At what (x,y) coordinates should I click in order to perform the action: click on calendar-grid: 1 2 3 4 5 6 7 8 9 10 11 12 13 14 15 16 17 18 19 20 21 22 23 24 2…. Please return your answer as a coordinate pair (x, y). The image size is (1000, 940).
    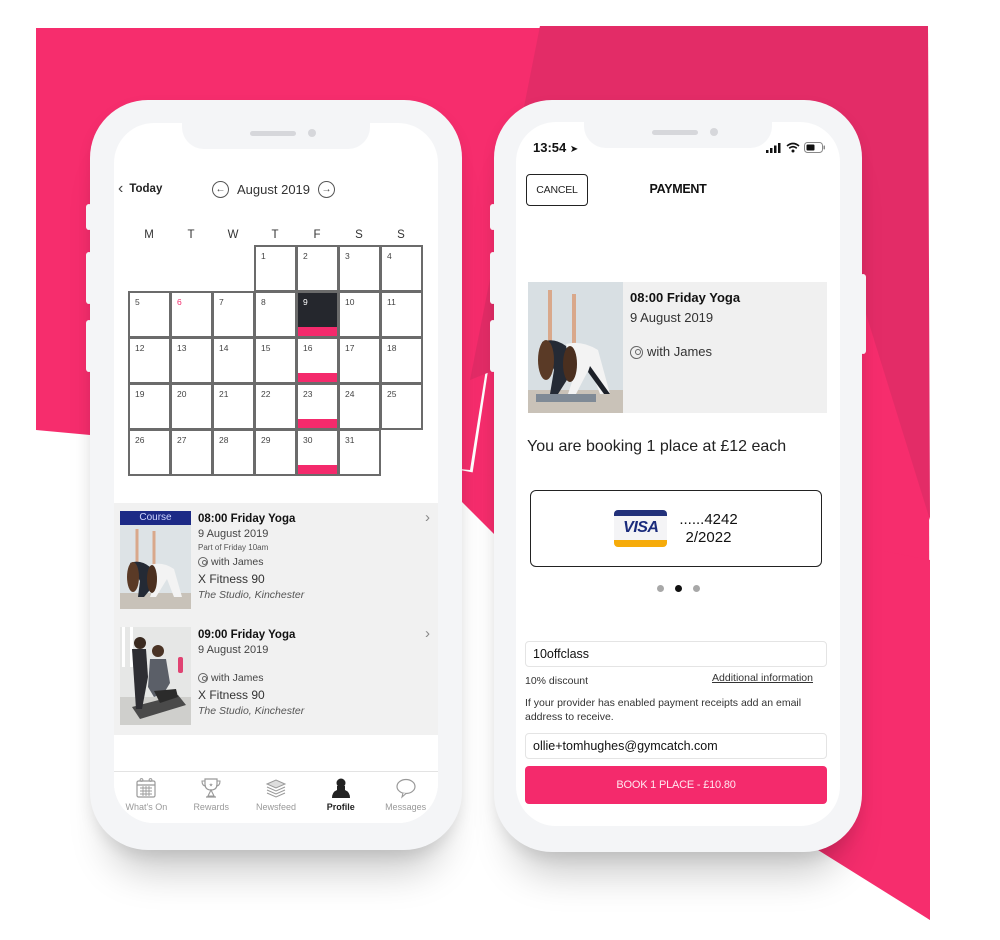
    Looking at the image, I should click on (275, 360).